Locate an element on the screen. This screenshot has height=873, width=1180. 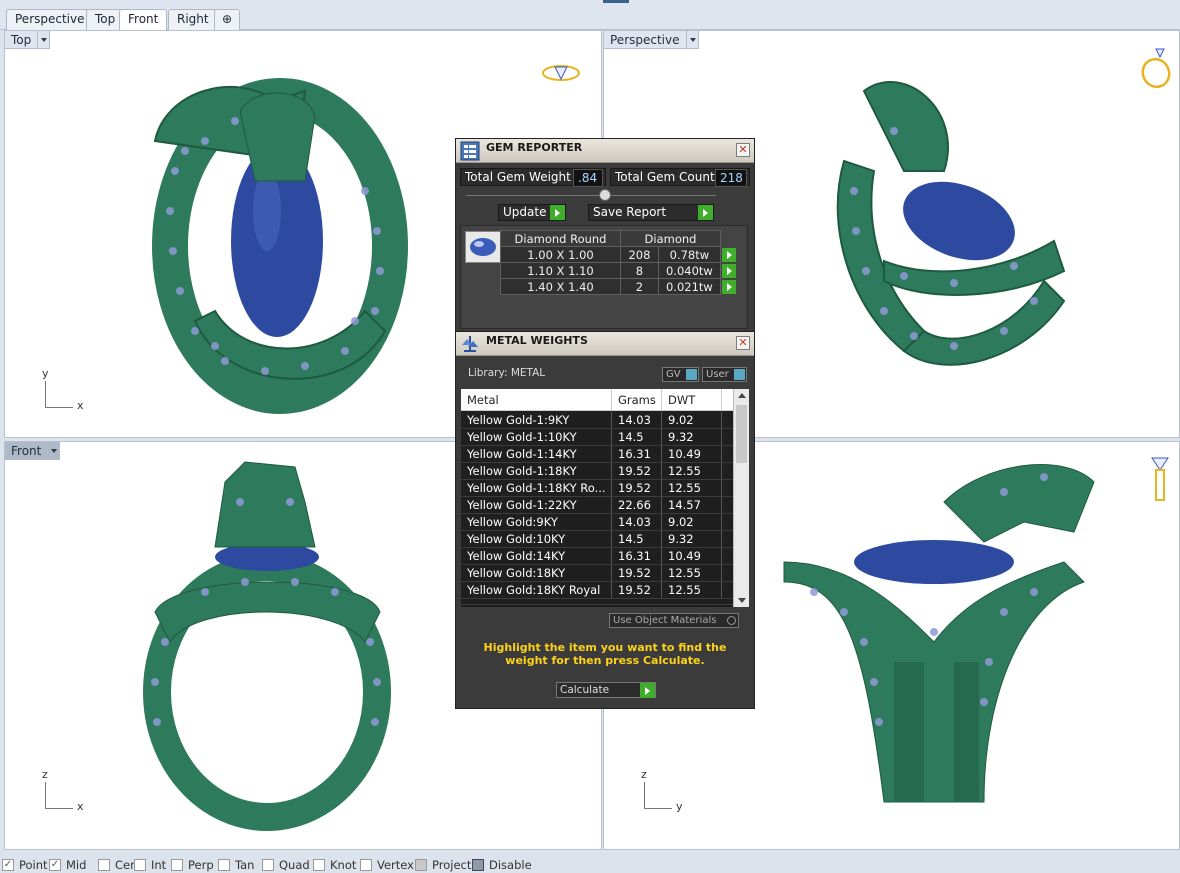
metal-cell-dwt: 9.32 is located at coordinates (681, 539).